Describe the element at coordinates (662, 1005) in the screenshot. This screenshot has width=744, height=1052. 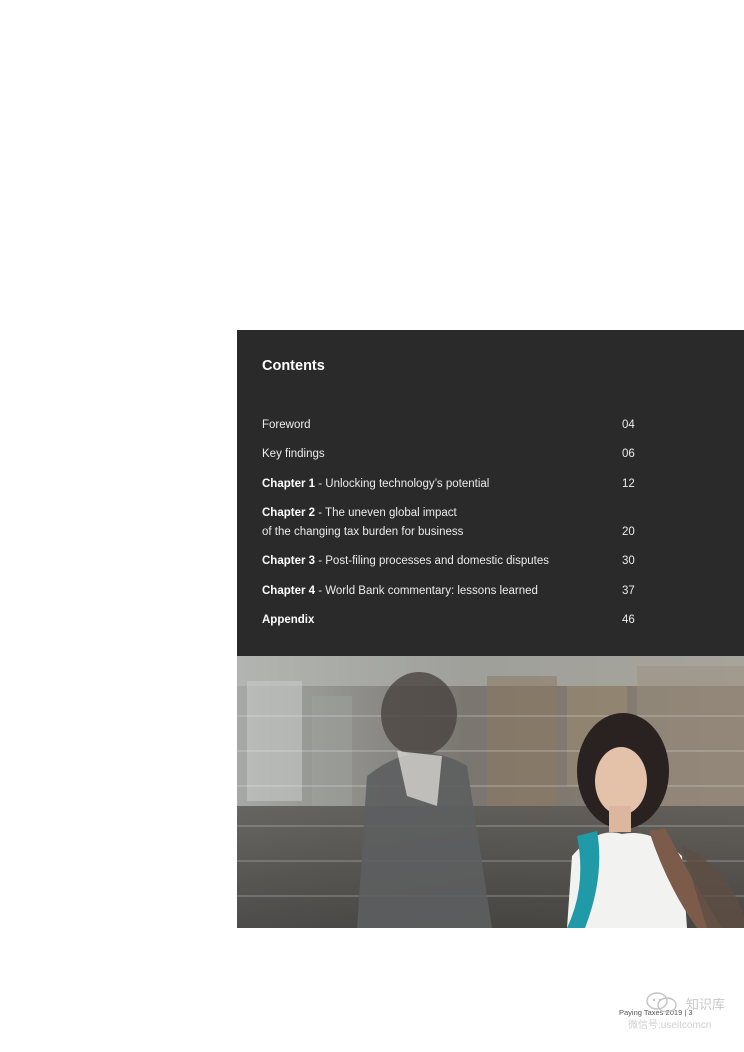
I see `wechat-icon` at that location.